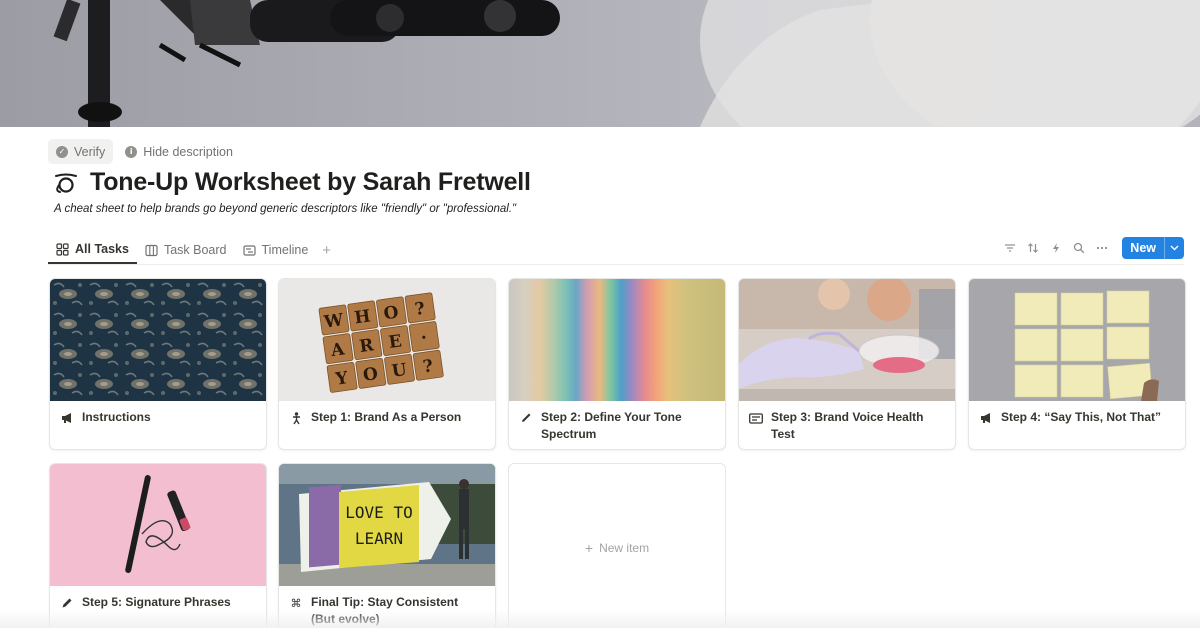 Image resolution: width=1200 pixels, height=628 pixels. What do you see at coordinates (131, 151) in the screenshot?
I see `info-icon: i` at bounding box center [131, 151].